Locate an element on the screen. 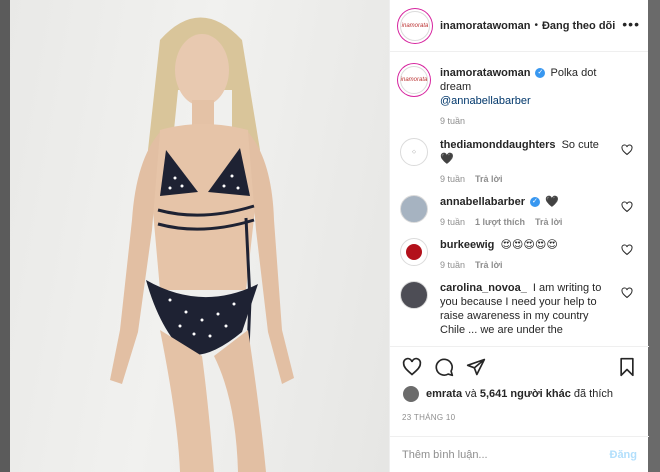  account-username: inamoratawoman is located at coordinates (485, 26).